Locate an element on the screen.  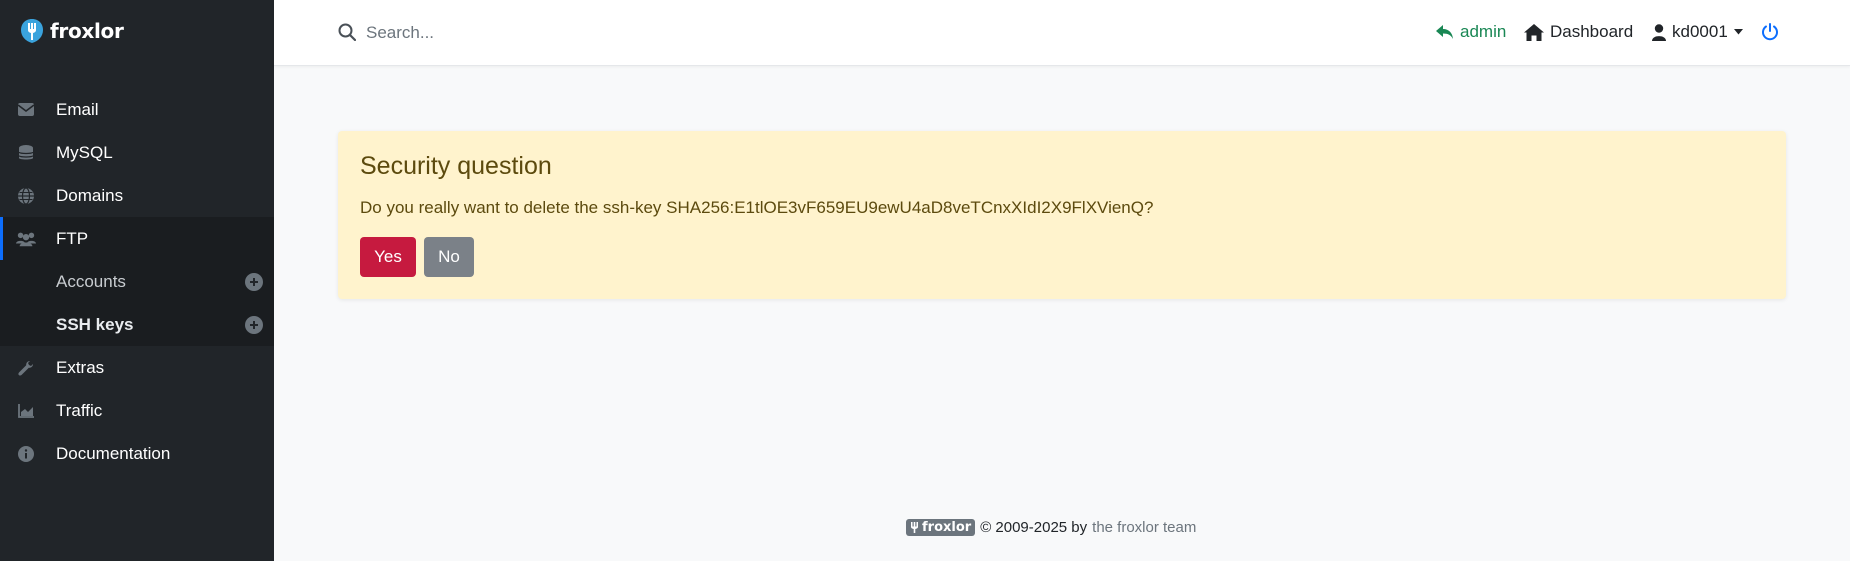
sidebar-item-extras: Extras is located at coordinates (137, 367).